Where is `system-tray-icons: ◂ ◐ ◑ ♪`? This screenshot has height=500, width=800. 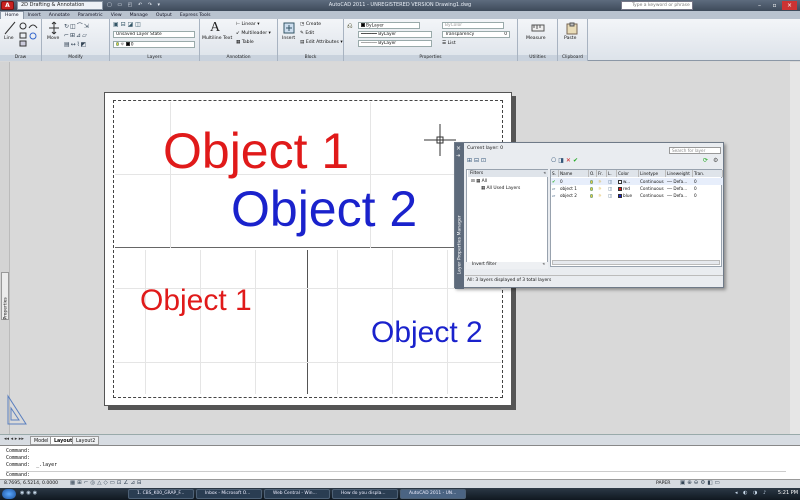 system-tray-icons: ◂ ◐ ◑ ♪ is located at coordinates (751, 493).